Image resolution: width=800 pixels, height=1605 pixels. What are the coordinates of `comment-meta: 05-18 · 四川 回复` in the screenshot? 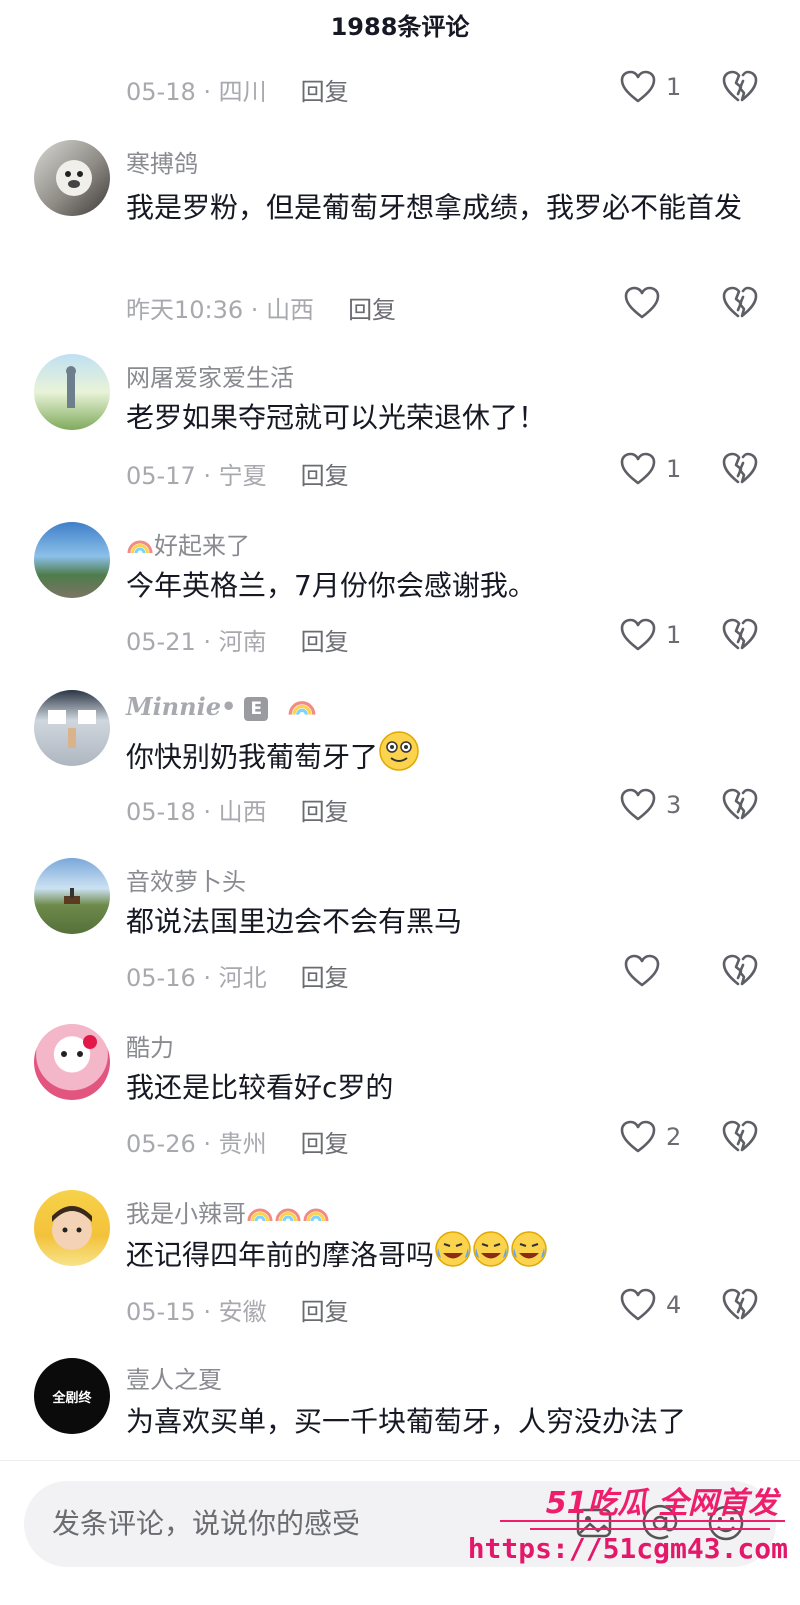 It's located at (237, 92).